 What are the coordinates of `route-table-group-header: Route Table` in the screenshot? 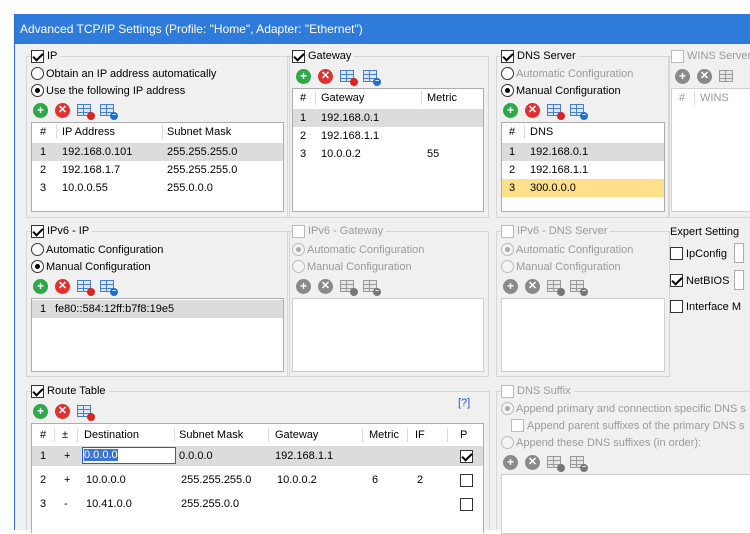 It's located at (70, 391).